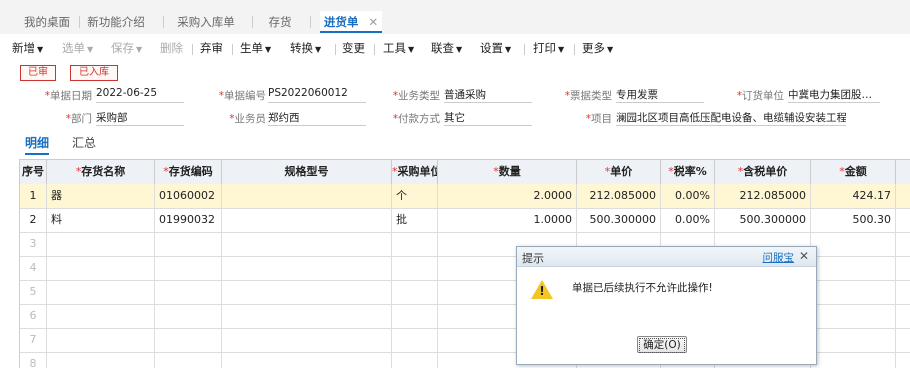  What do you see at coordinates (619, 220) in the screenshot?
I see `cell-price: 500.300000` at bounding box center [619, 220].